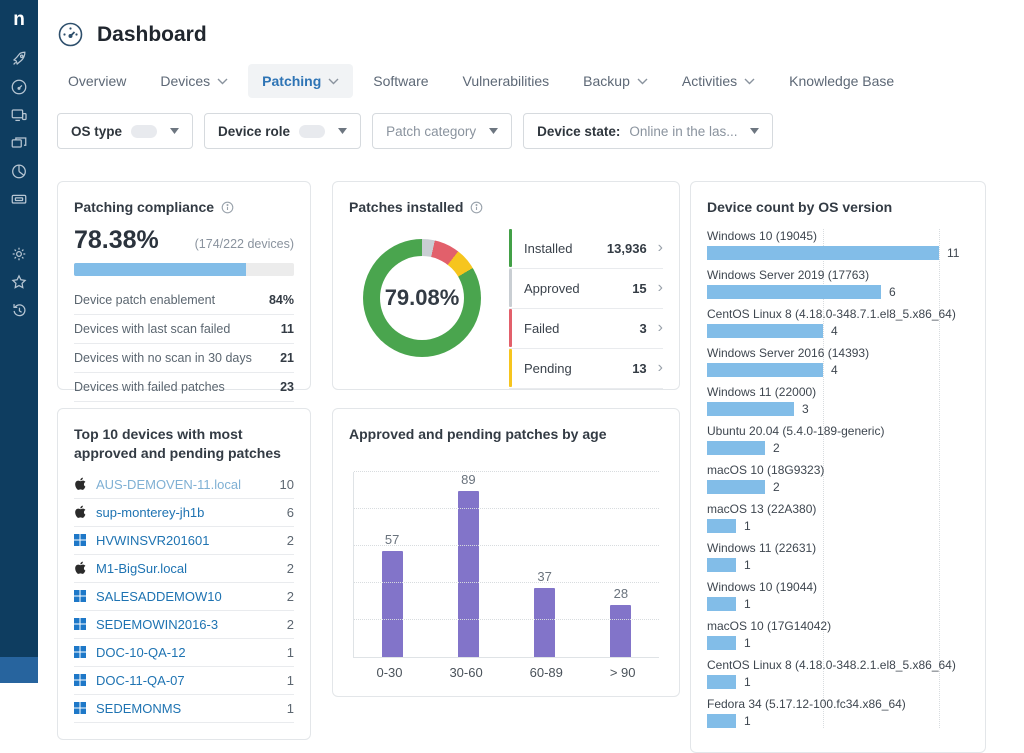 The image size is (1024, 753). I want to click on os-value: 2, so click(776, 447).